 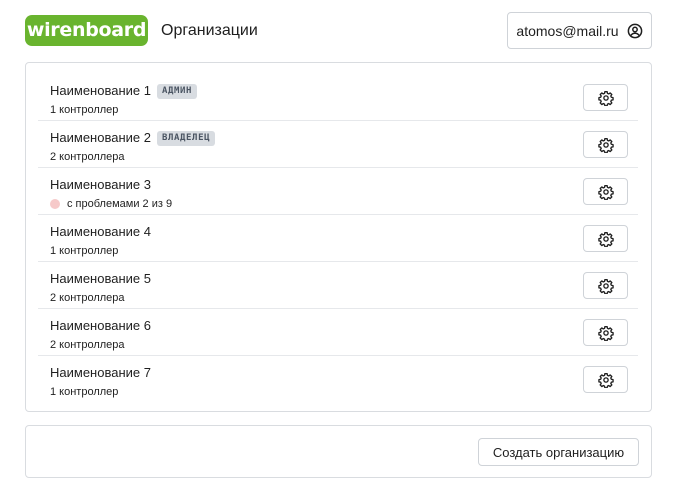 What do you see at coordinates (186, 138) in the screenshot?
I see `role-badge: ВЛАДЕЛЕЦ` at bounding box center [186, 138].